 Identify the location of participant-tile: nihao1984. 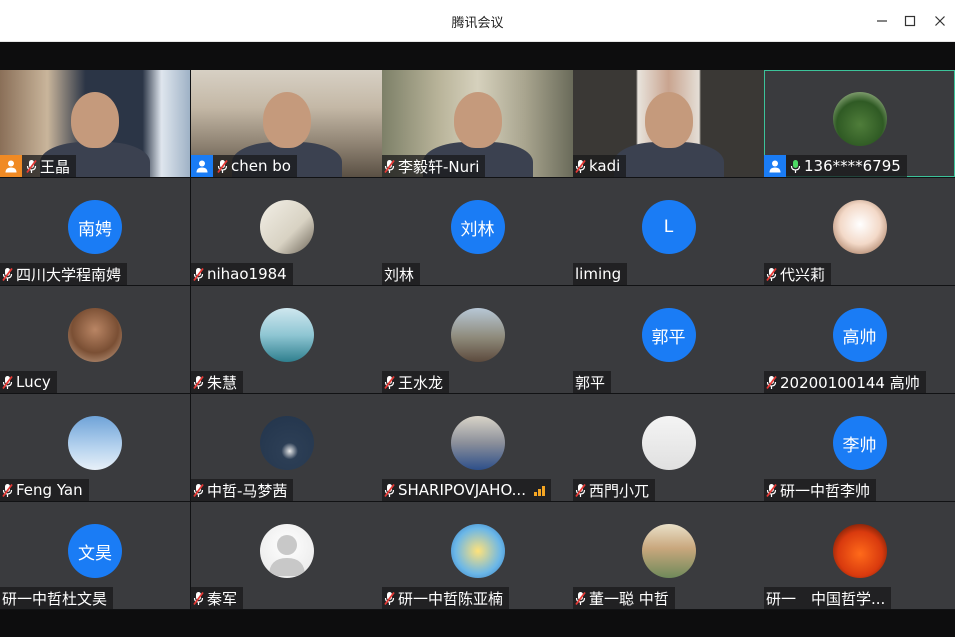
(286, 231).